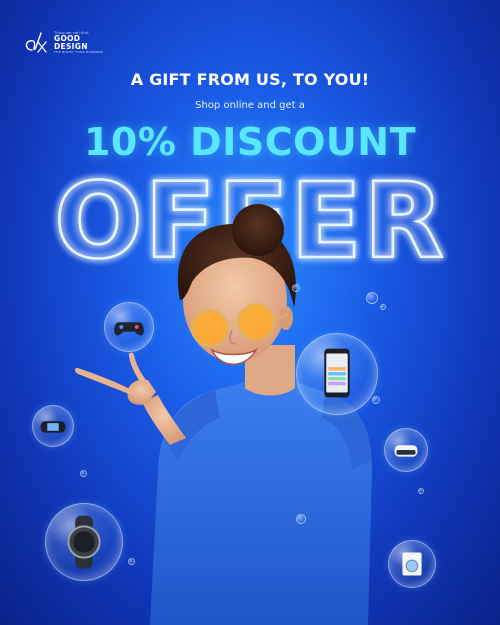 This screenshot has width=500, height=625. I want to click on washing-machine-icon, so click(412, 564).